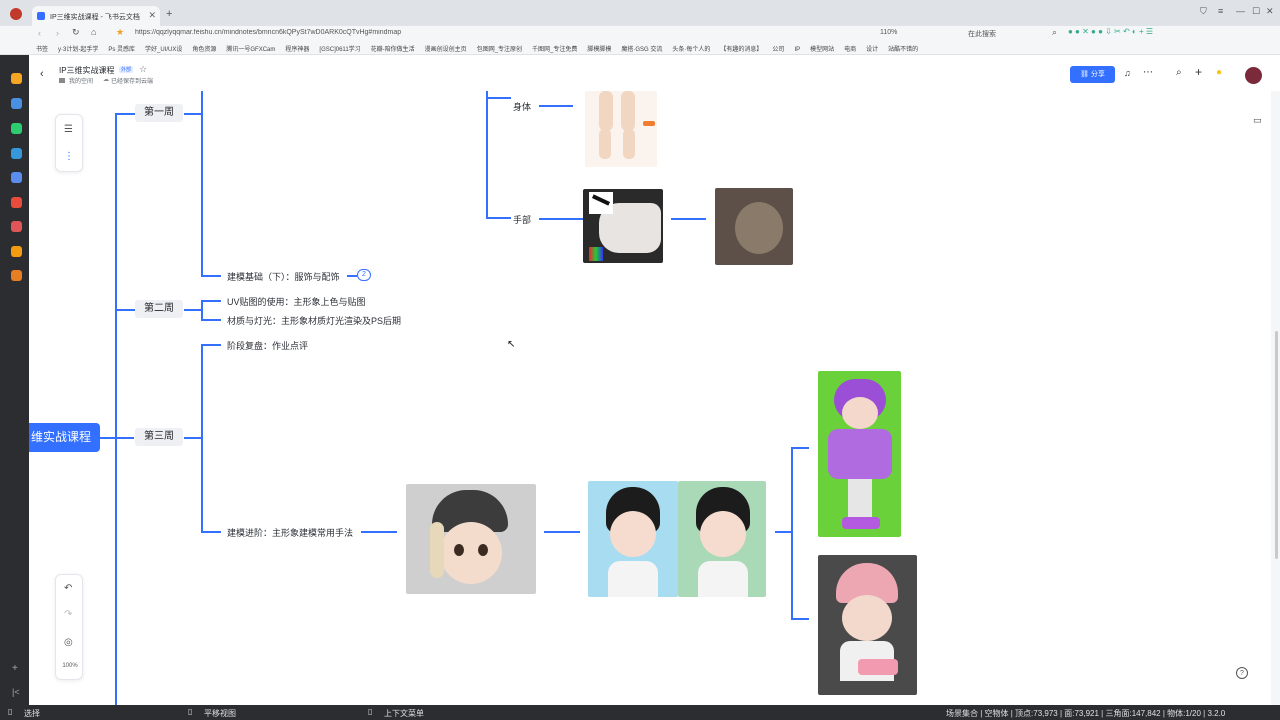 This screenshot has height=720, width=1280. What do you see at coordinates (1110, 31) in the screenshot?
I see `extension-icons: ● ● ✕ ● ● ⇩ ✂ ↶ ◐ + ☰` at bounding box center [1110, 31].